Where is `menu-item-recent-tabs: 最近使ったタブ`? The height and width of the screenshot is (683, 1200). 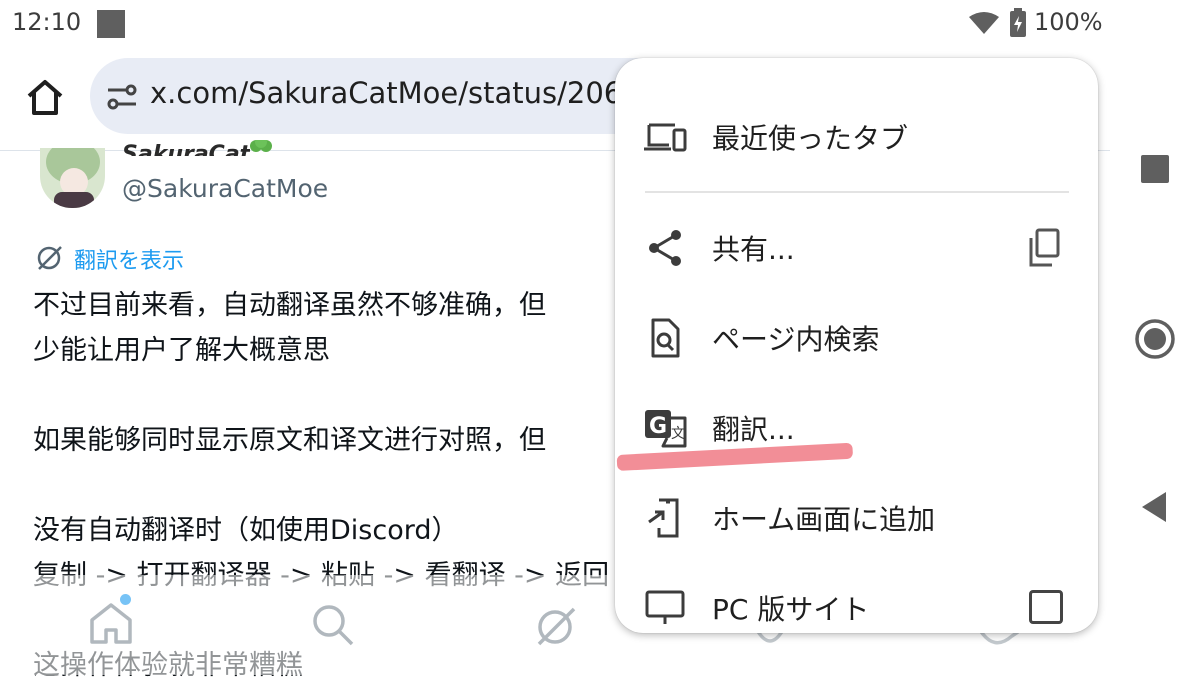
menu-item-recent-tabs: 最近使ったタブ is located at coordinates (856, 137).